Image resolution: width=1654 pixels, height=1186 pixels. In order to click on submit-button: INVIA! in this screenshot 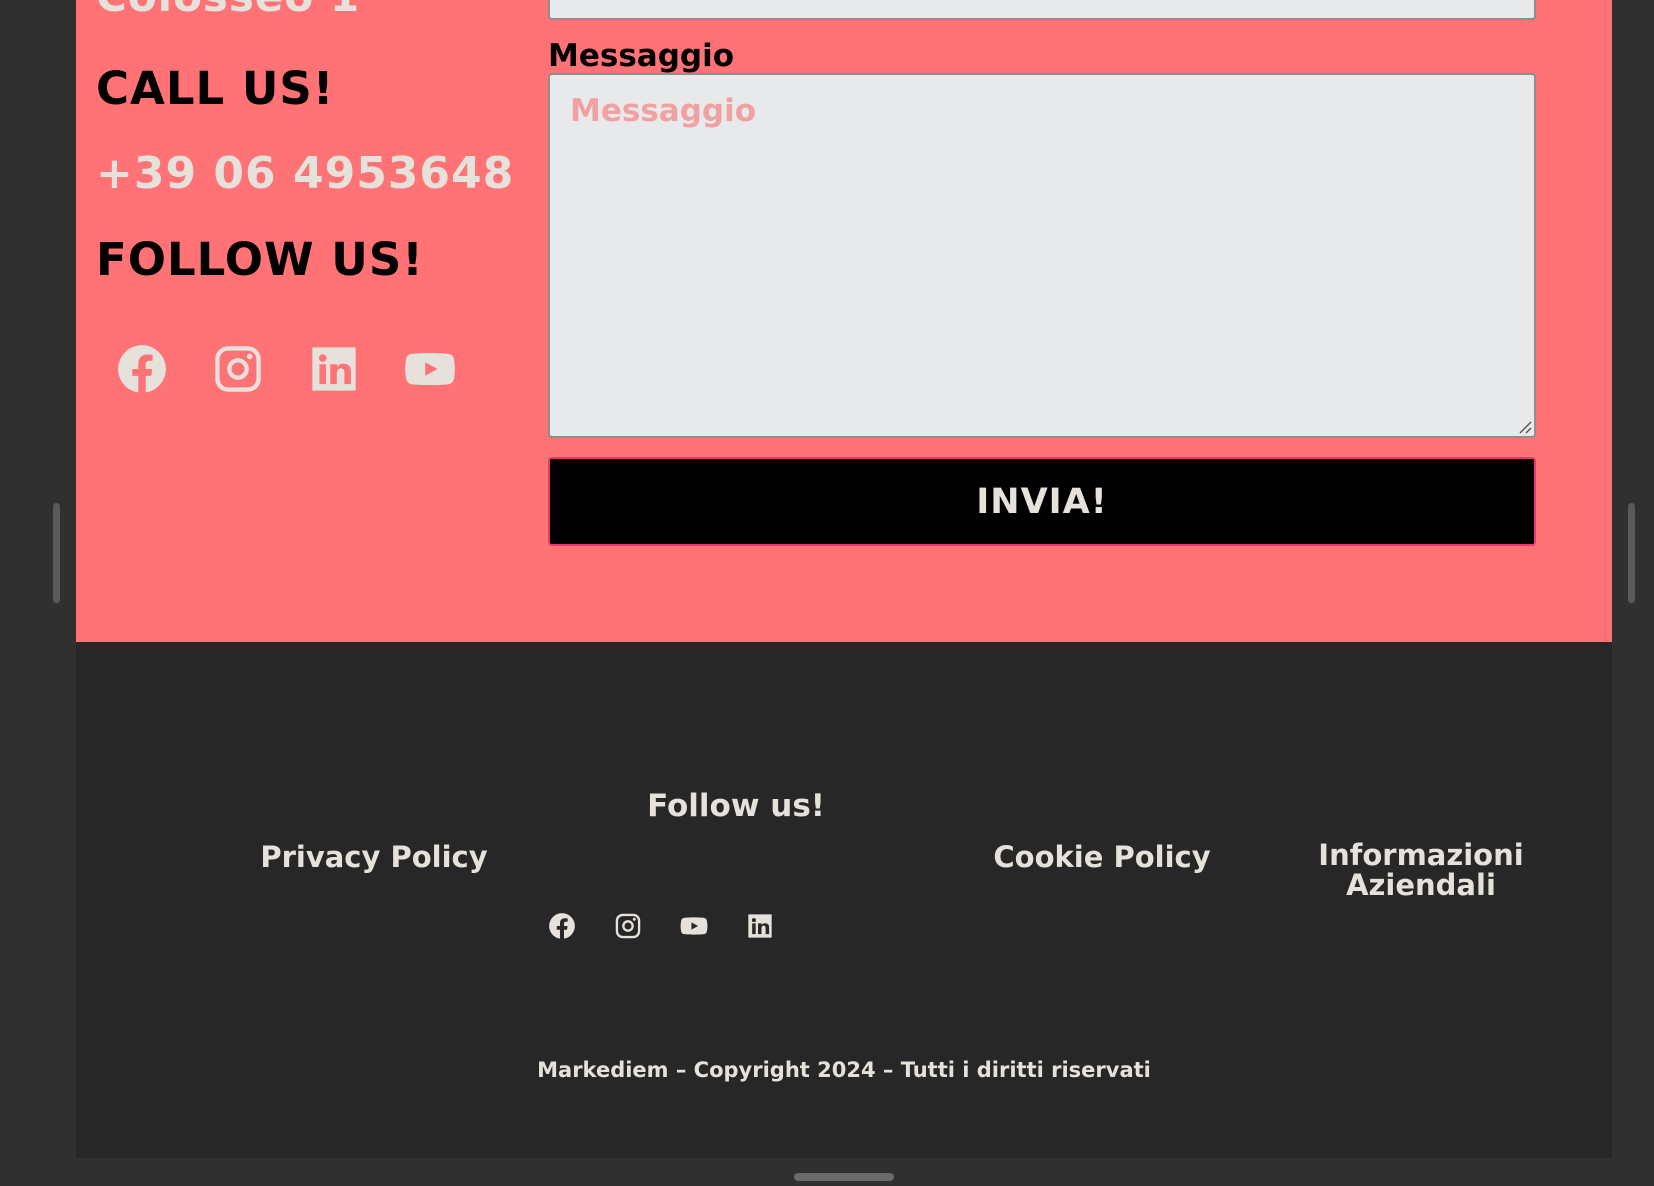, I will do `click(1042, 501)`.